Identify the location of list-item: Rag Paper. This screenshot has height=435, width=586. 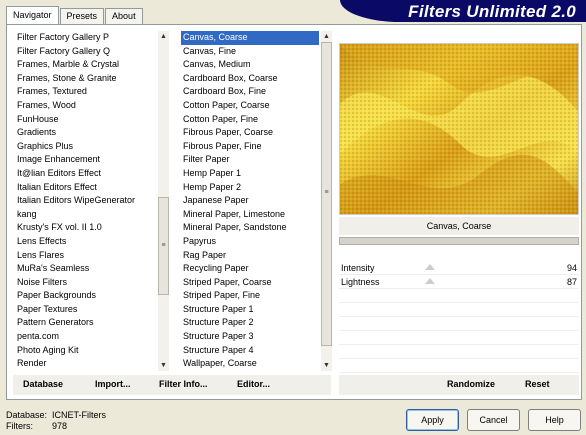
(250, 256).